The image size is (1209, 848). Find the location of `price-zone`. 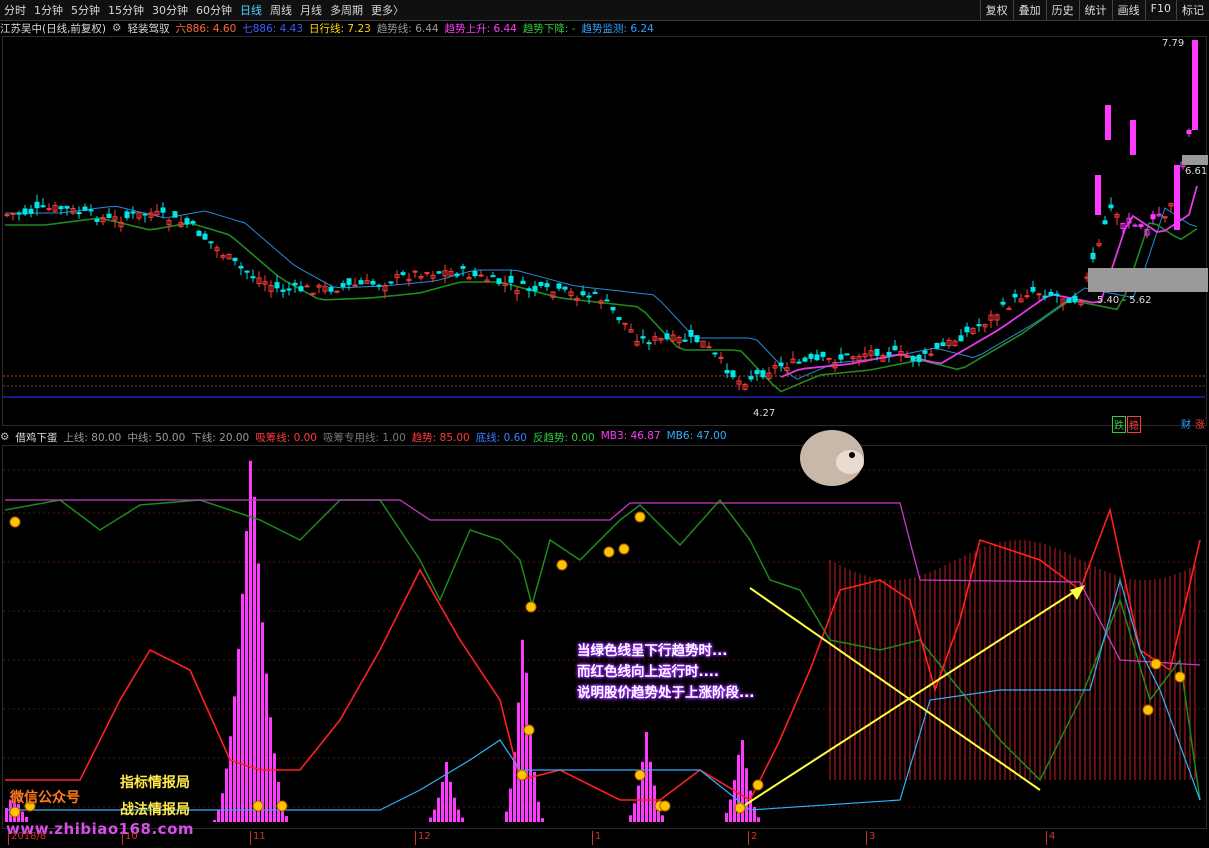

price-zone is located at coordinates (1148, 280).